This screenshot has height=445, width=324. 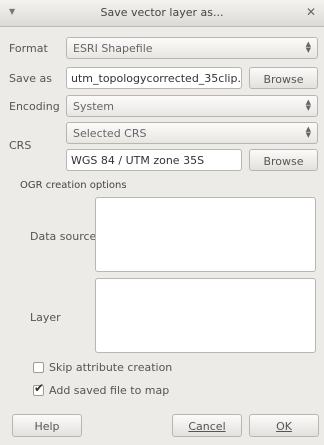 I want to click on crs-field: WGS 84 / UTM zone 35S, so click(x=154, y=160).